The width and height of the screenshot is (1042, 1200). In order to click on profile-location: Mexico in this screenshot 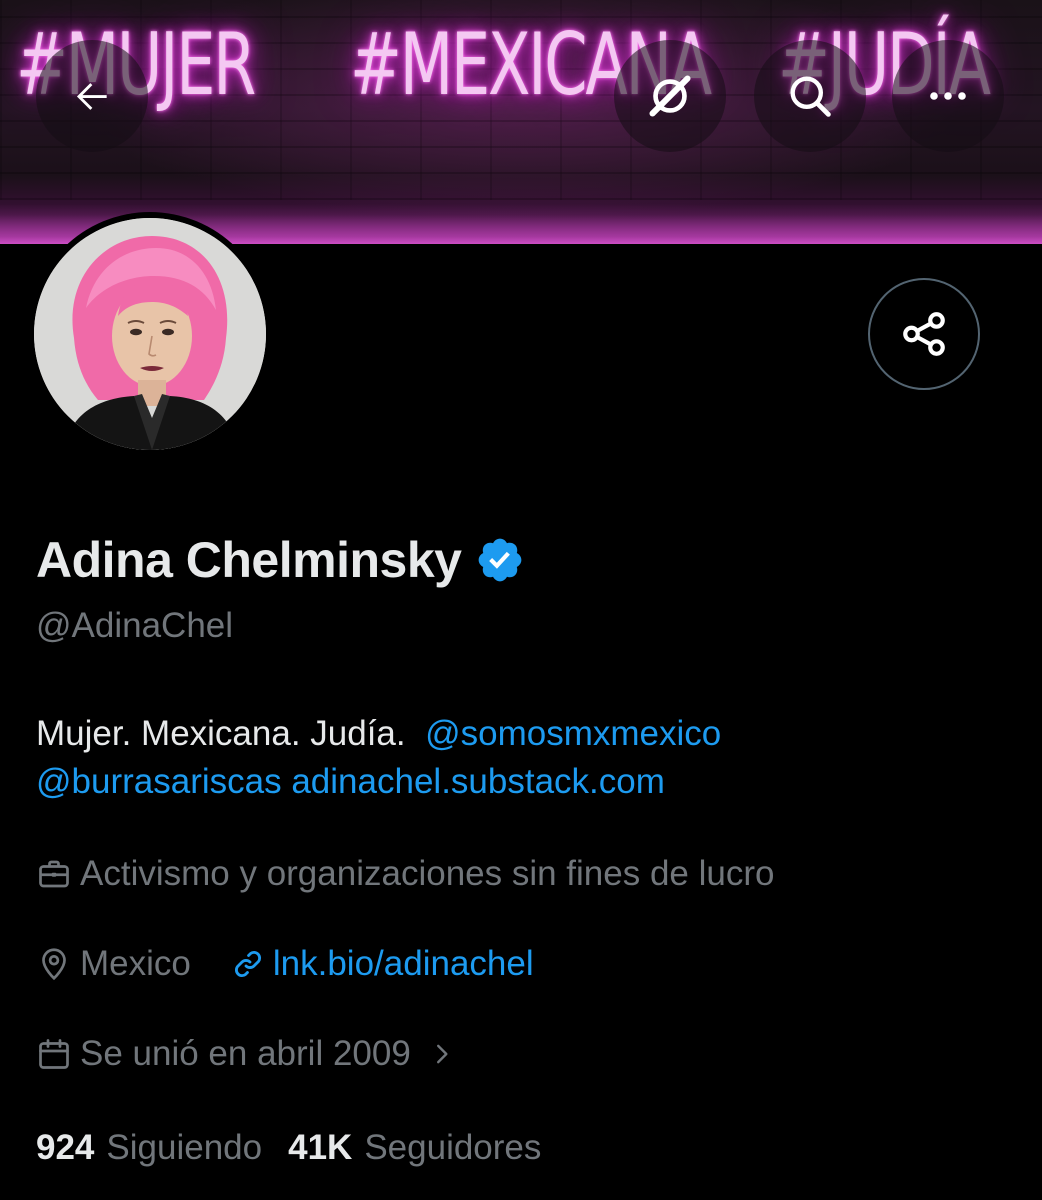, I will do `click(135, 963)`.